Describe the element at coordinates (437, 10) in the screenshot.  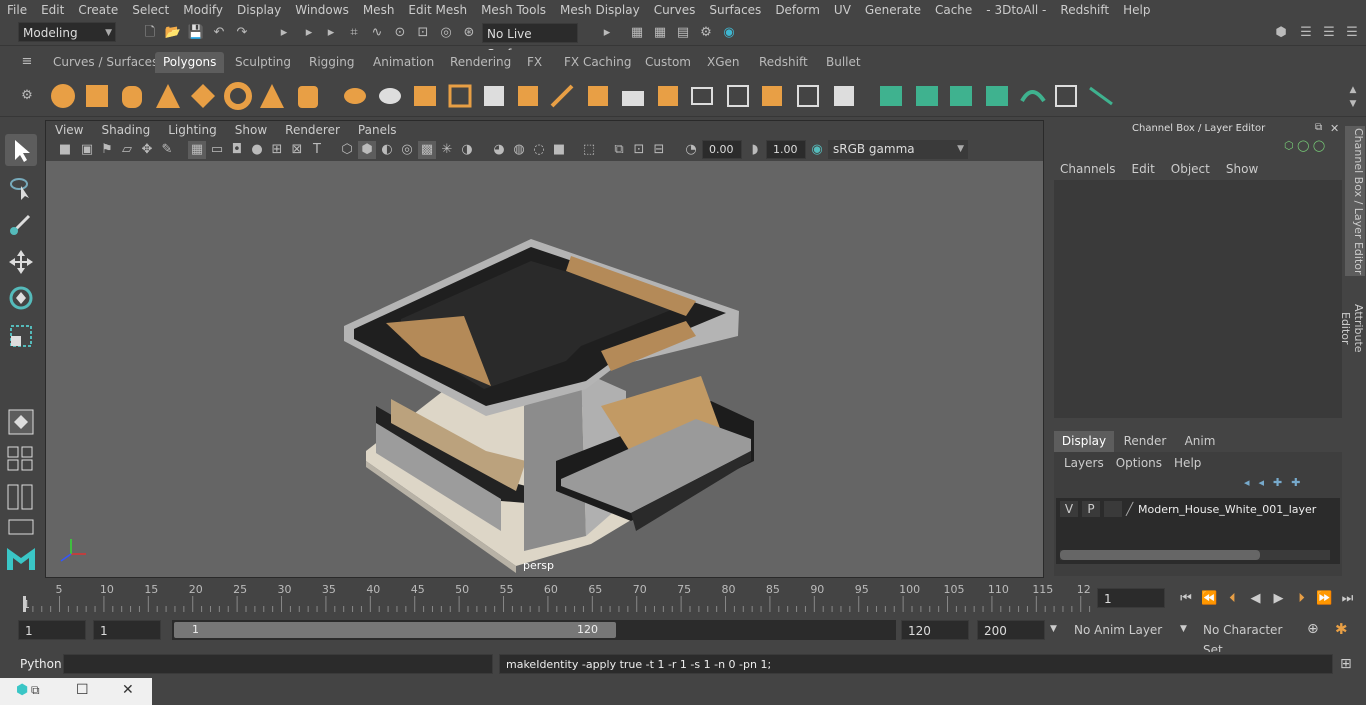
I see `menu-edit-mesh: Edit Mesh` at that location.